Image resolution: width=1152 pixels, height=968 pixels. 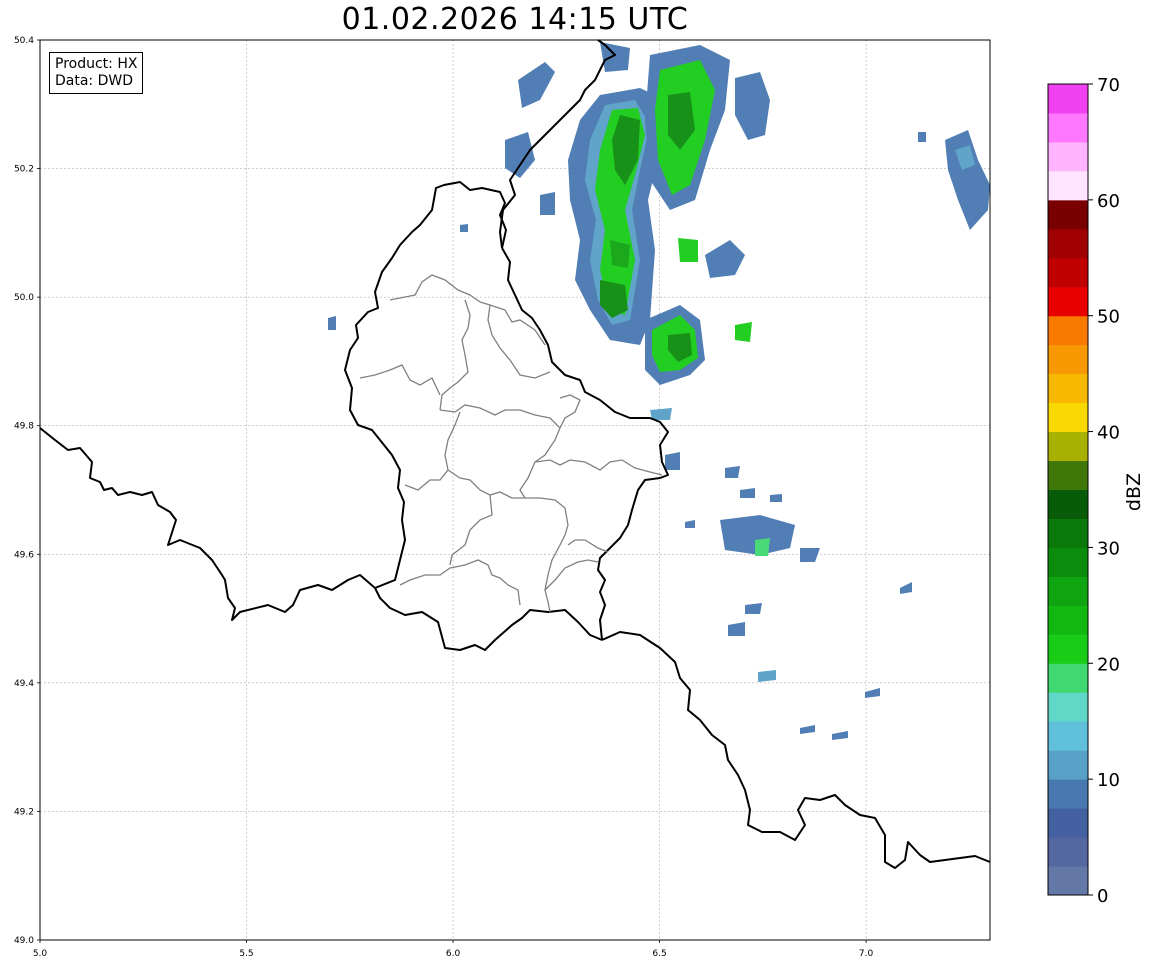 I want to click on colorbar-ticks: 0 10 20 30 40 50 60 70, so click(x=1104, y=491).